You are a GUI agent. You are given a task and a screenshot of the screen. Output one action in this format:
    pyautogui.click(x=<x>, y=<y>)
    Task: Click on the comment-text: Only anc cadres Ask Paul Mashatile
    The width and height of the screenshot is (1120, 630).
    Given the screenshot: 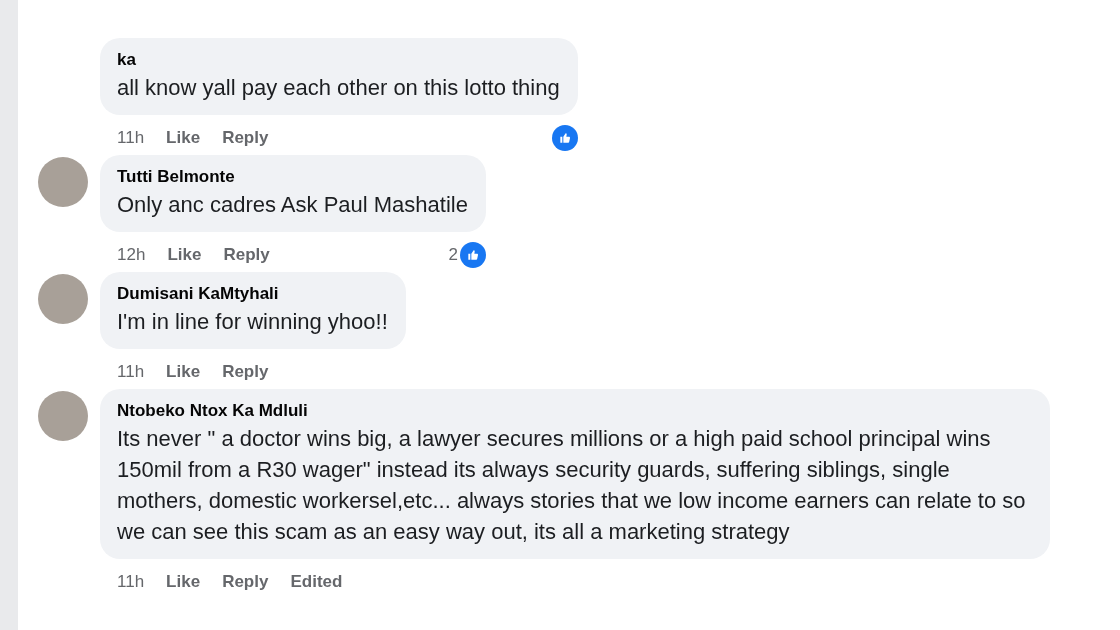 What is the action you would take?
    pyautogui.click(x=292, y=205)
    